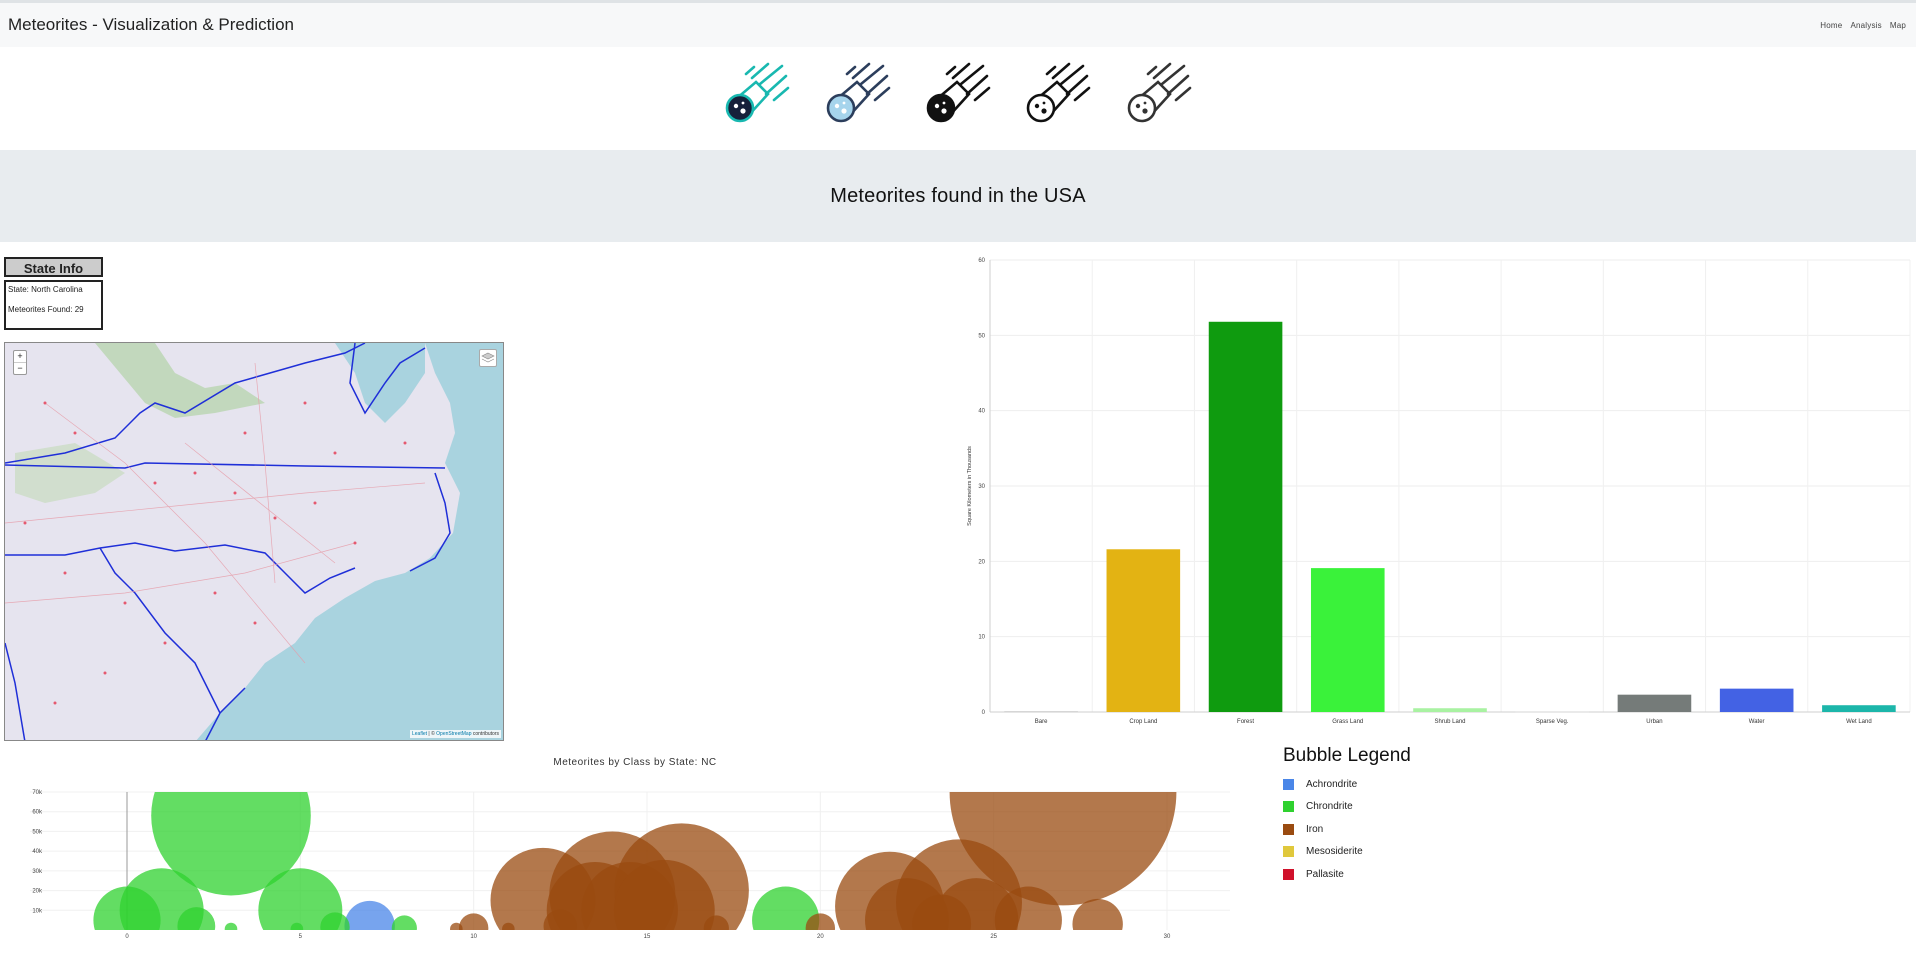 Image resolution: width=1916 pixels, height=955 pixels. Describe the element at coordinates (630, 865) in the screenshot. I see `meteorites-bubble-chart: 10k 20k 30k 40k 50k 60k 70k 0 5 10 15 20 25 30` at that location.